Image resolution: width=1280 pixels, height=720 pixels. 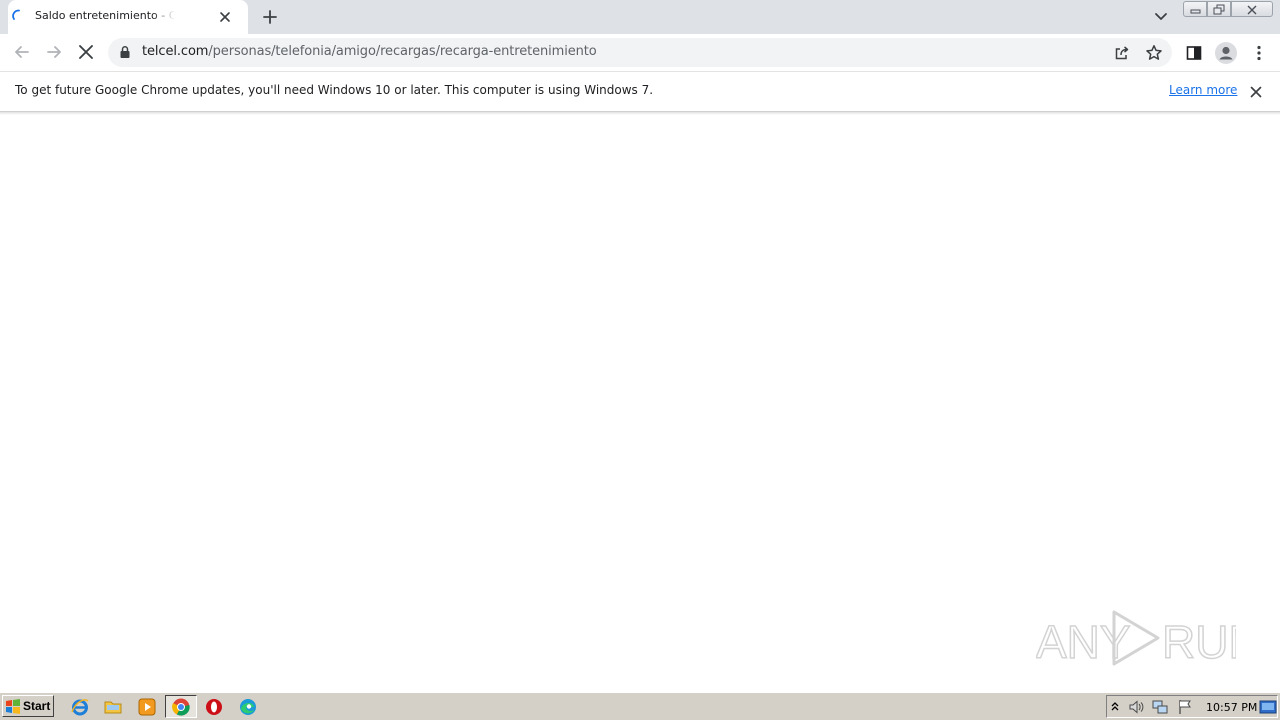 I want to click on action-center-flag-icon, so click(x=1185, y=707).